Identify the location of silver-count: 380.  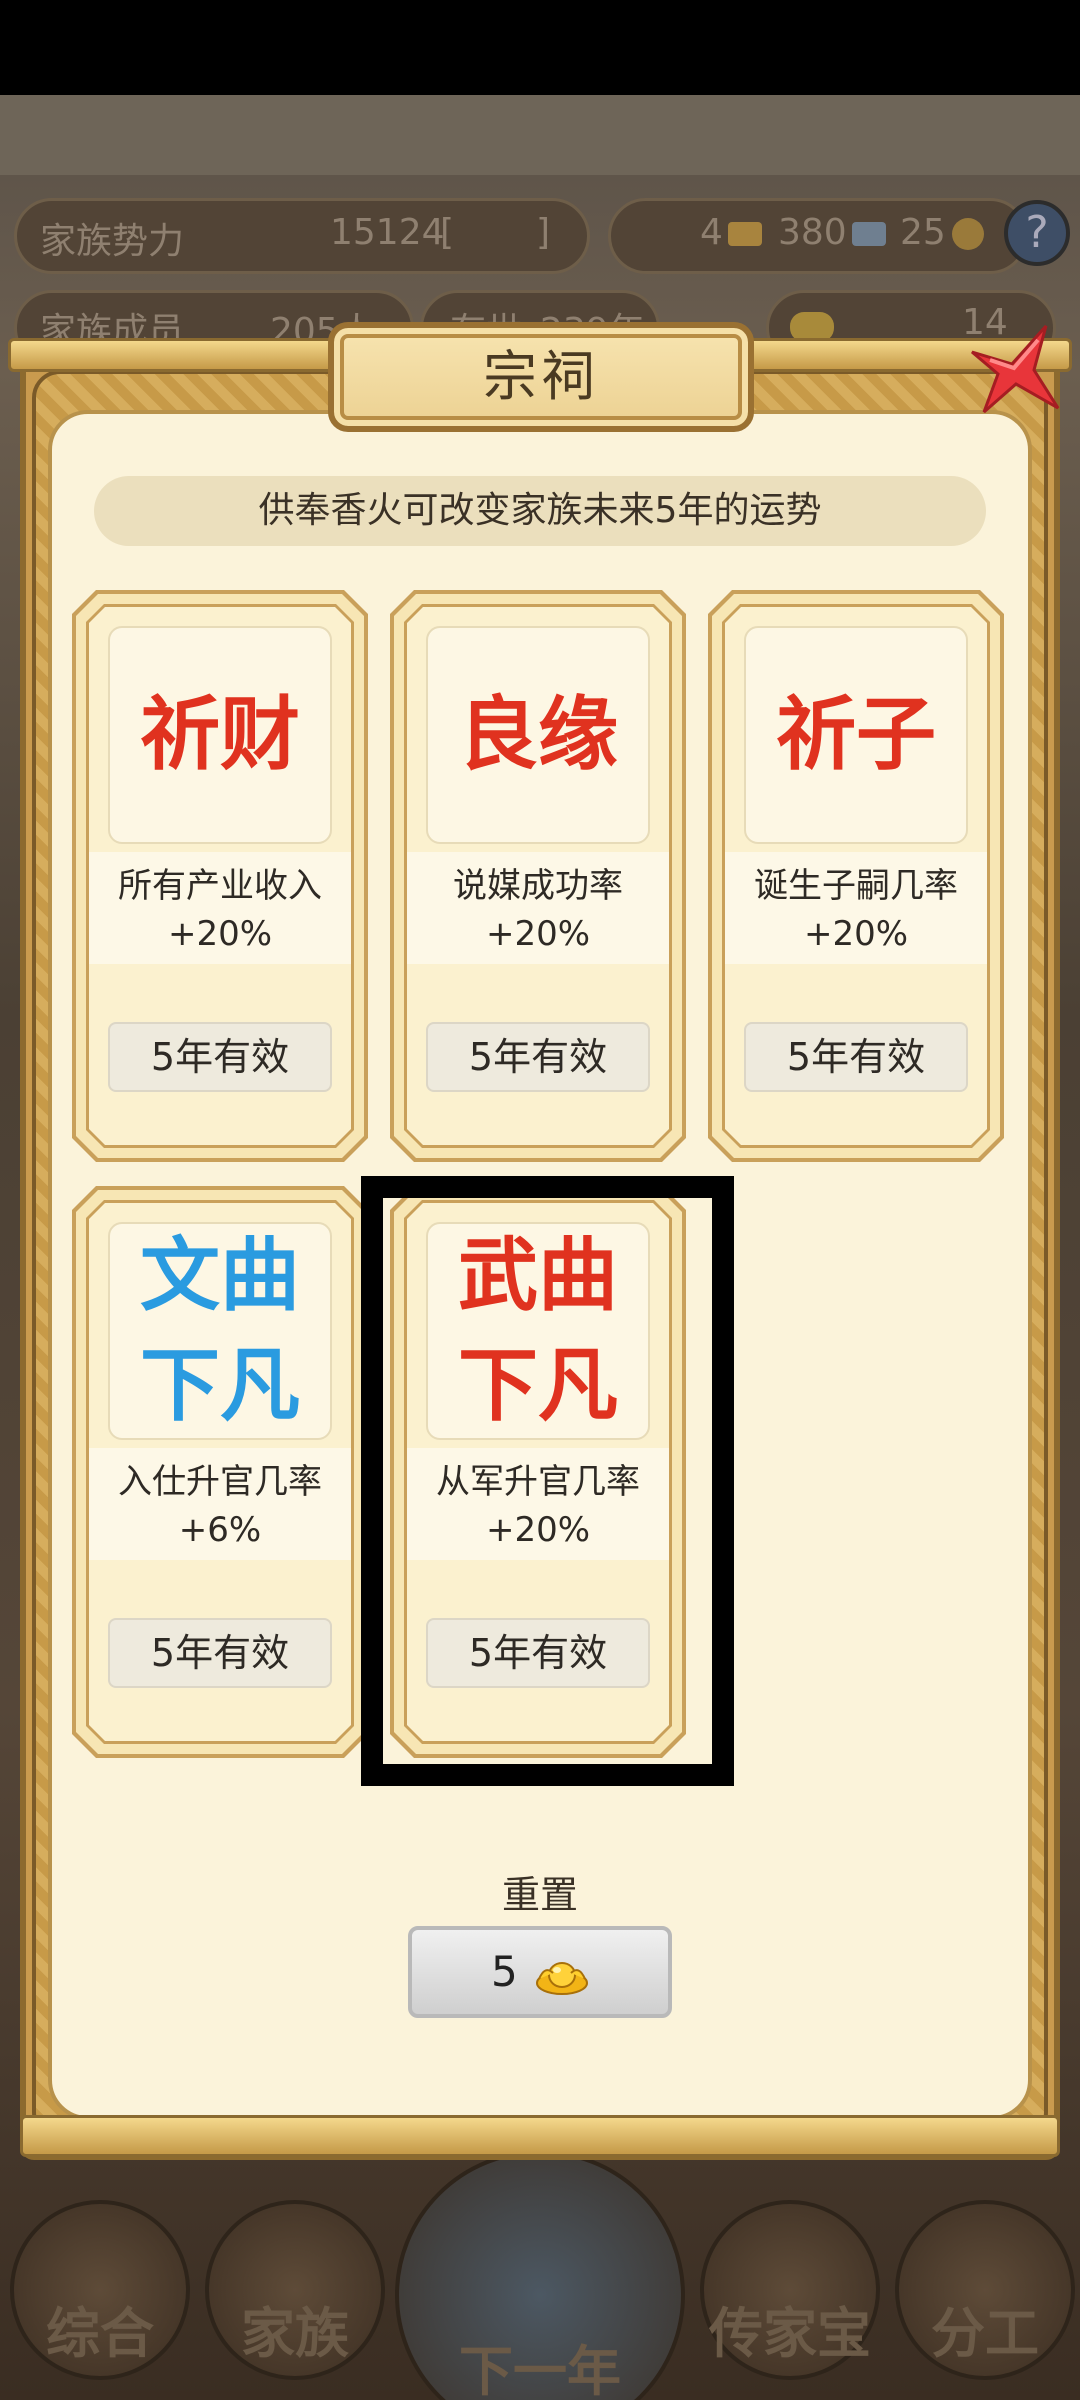
(812, 232).